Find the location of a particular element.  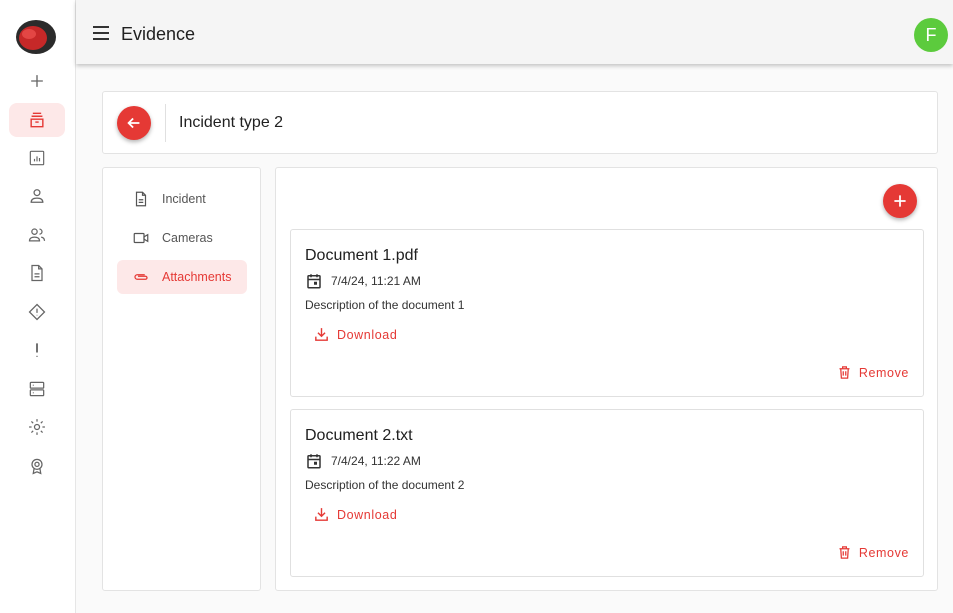

archive-icon is located at coordinates (37, 120).